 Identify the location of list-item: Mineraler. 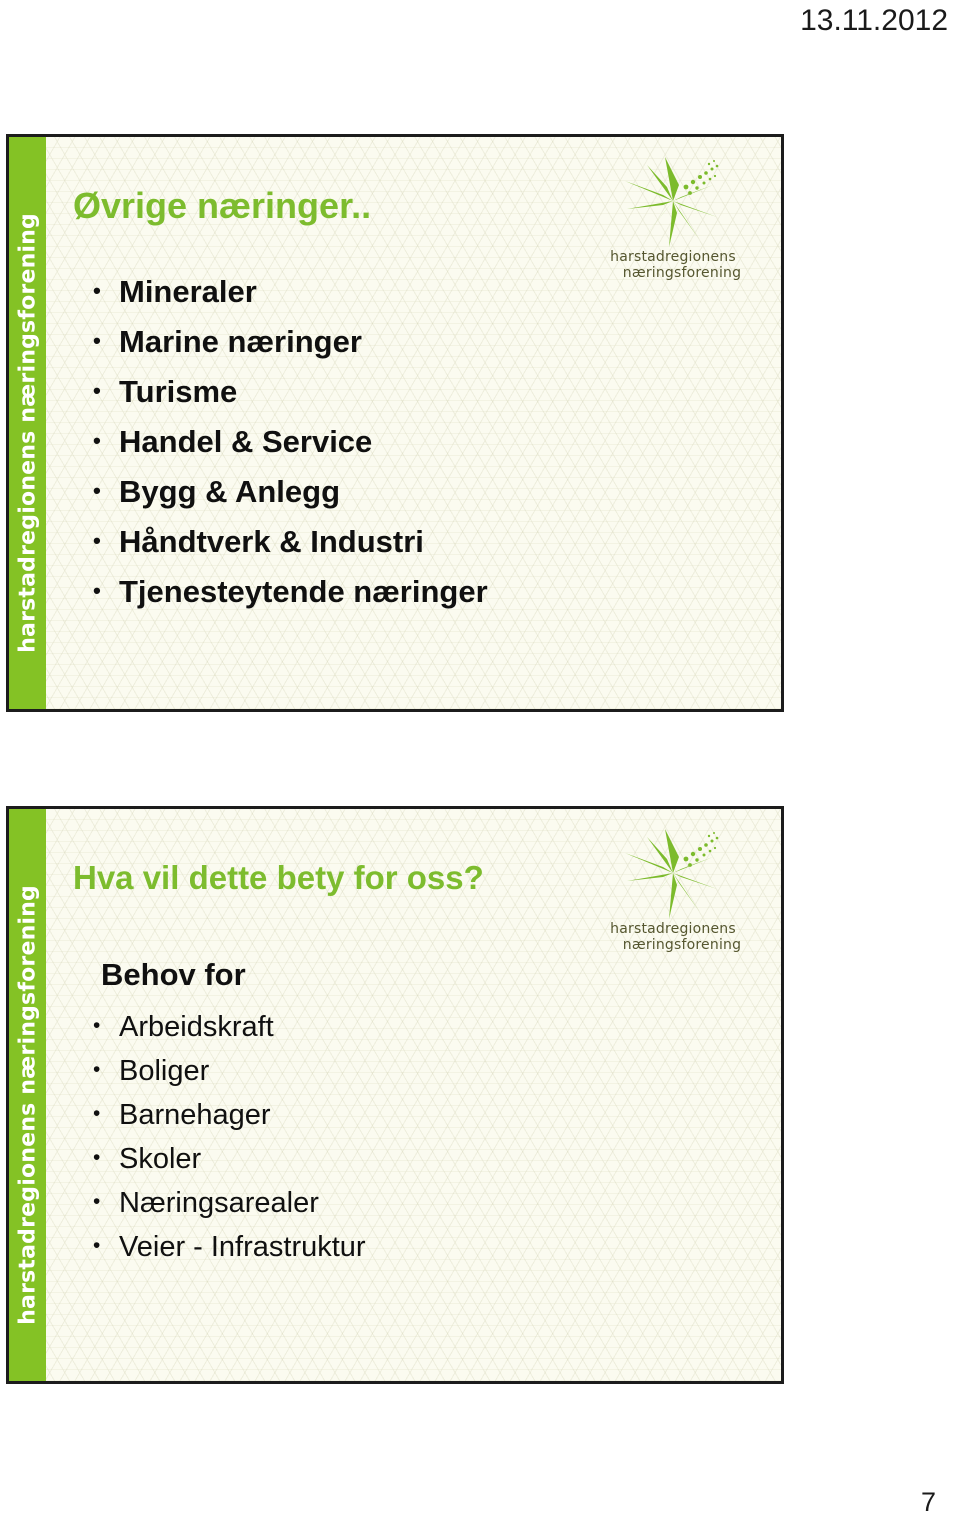
(290, 291).